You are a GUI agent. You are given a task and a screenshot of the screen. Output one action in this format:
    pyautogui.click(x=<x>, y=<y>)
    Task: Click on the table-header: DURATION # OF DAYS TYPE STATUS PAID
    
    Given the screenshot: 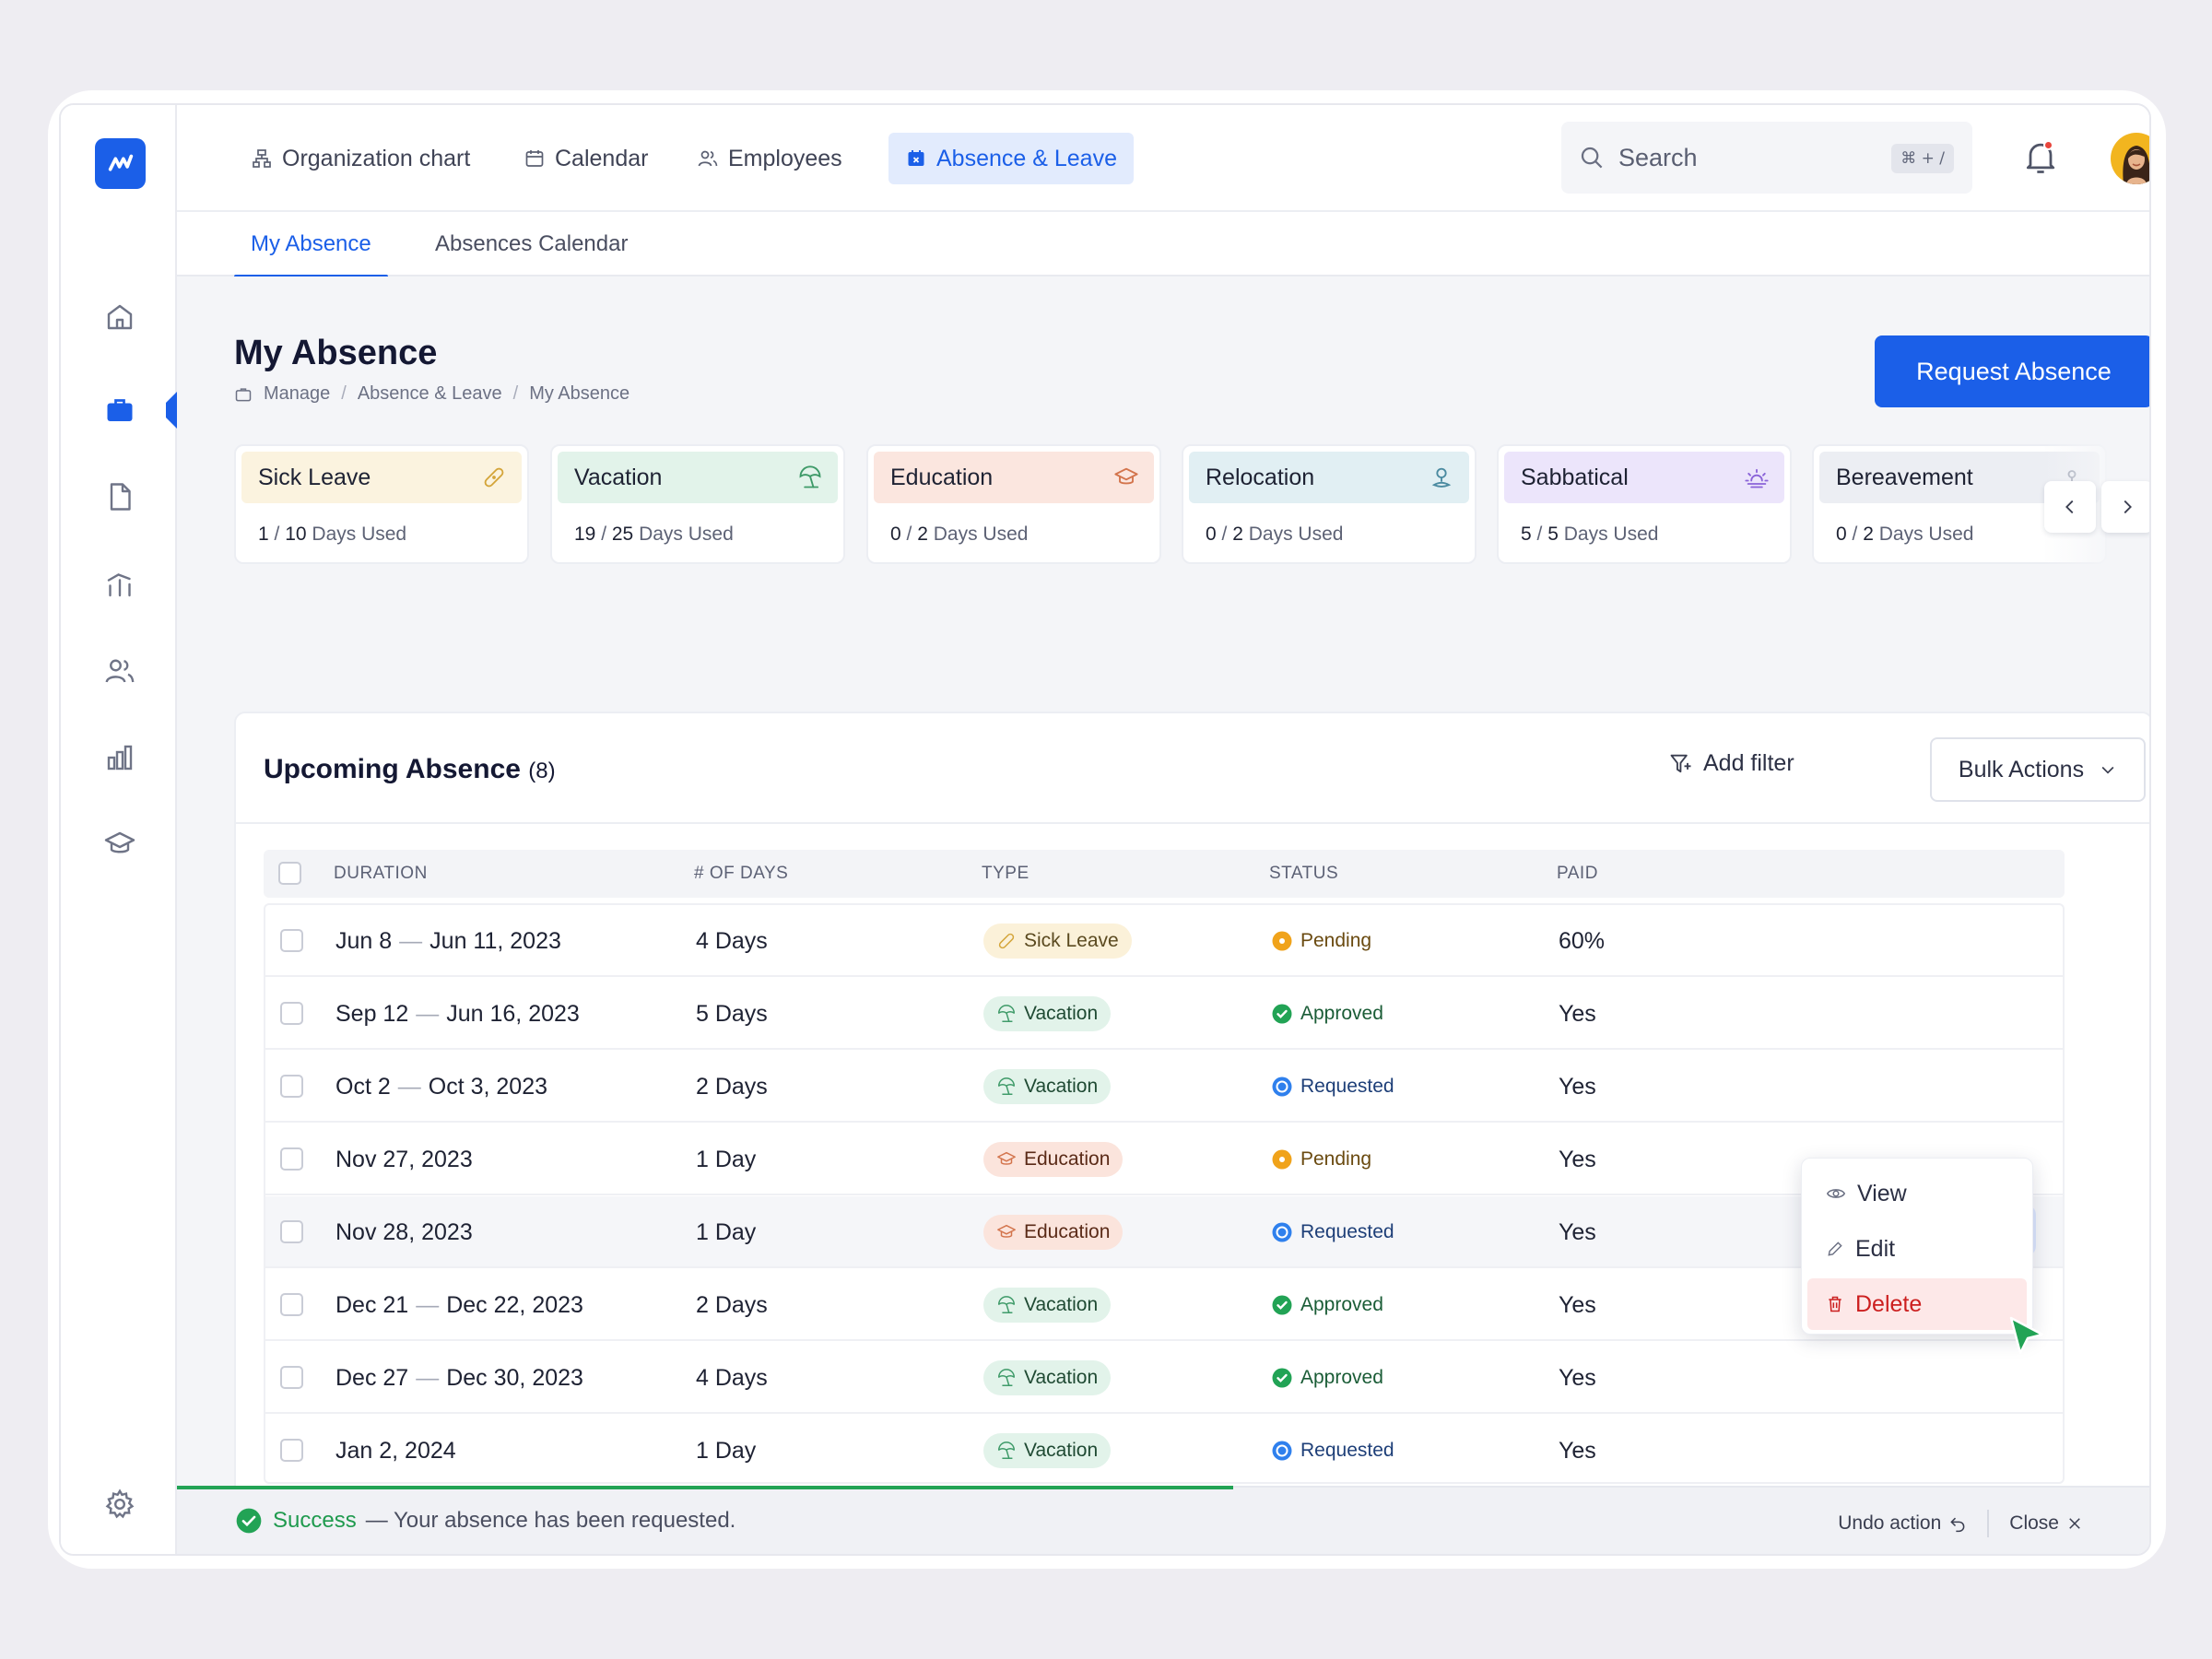 What is the action you would take?
    pyautogui.click(x=1164, y=874)
    